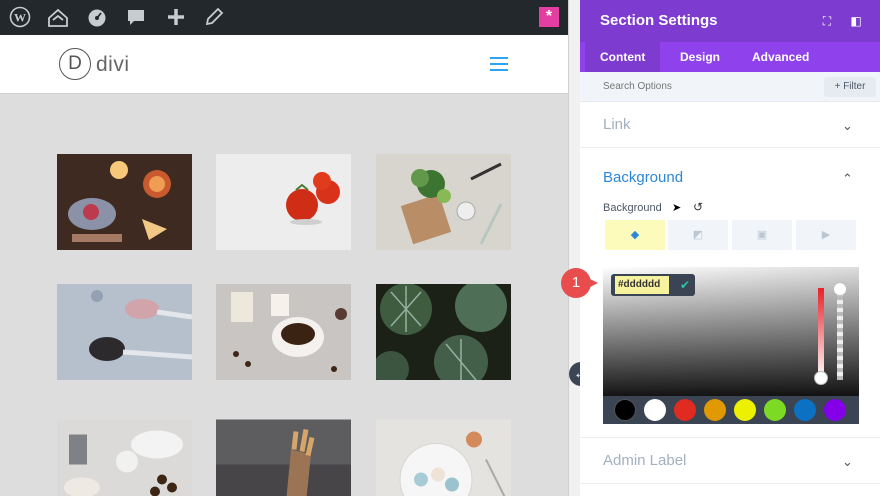  What do you see at coordinates (284, 64) in the screenshot?
I see `site-header: D divi` at bounding box center [284, 64].